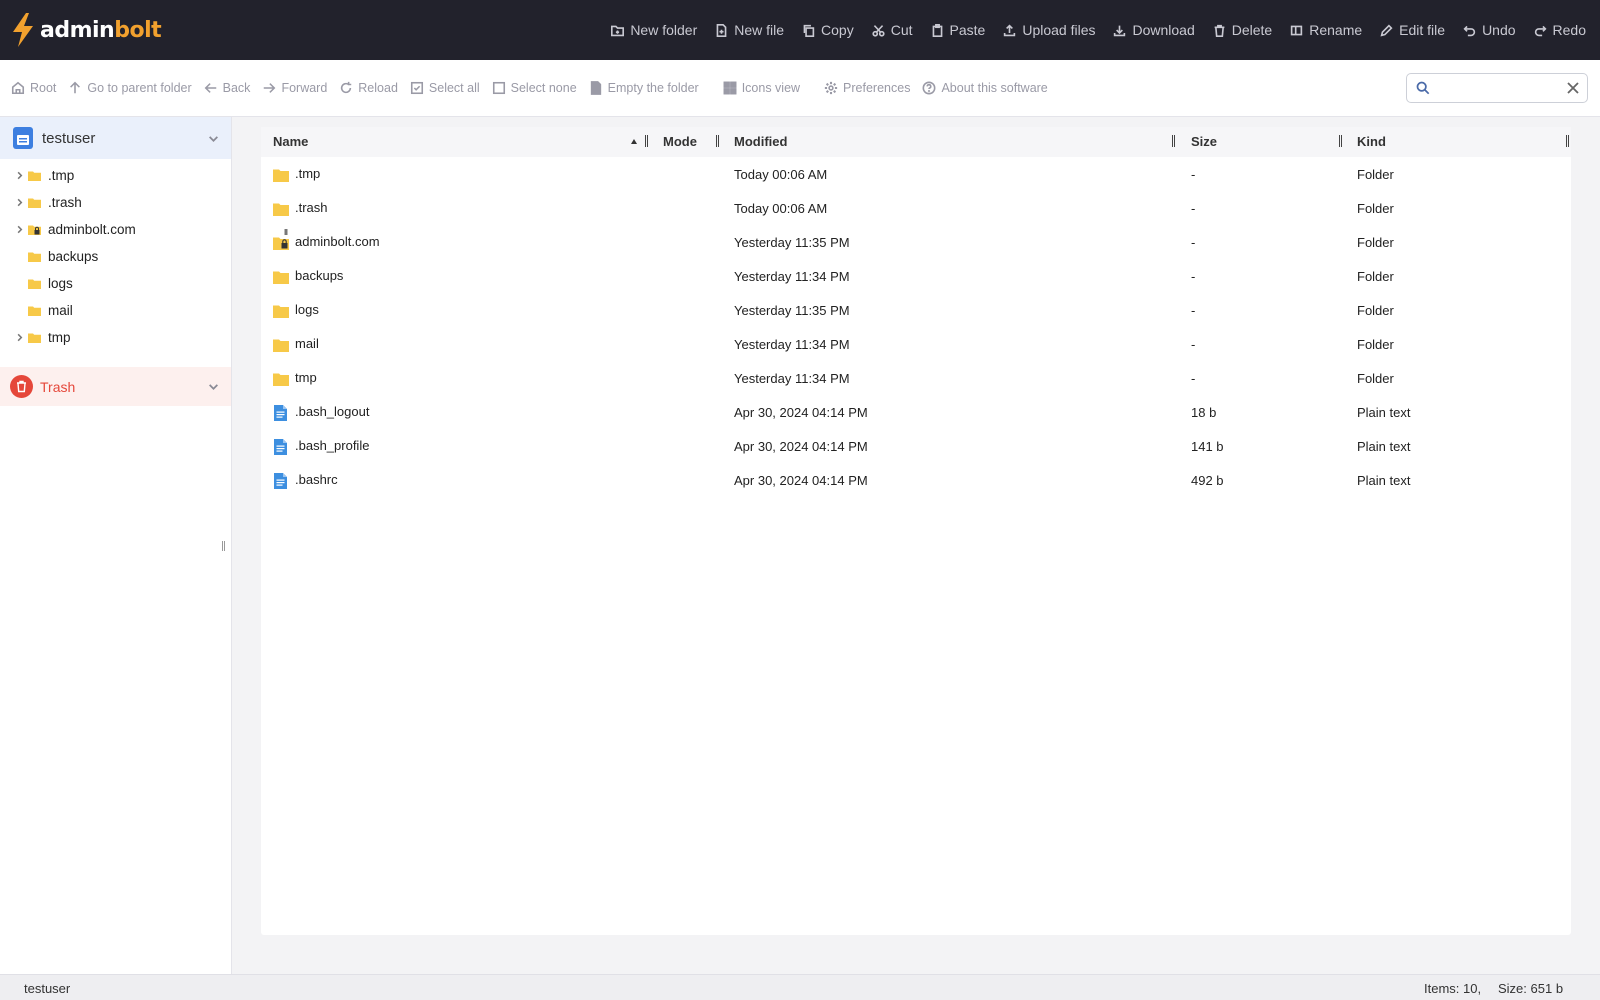  What do you see at coordinates (368, 88) in the screenshot?
I see `reload-button: Reload` at bounding box center [368, 88].